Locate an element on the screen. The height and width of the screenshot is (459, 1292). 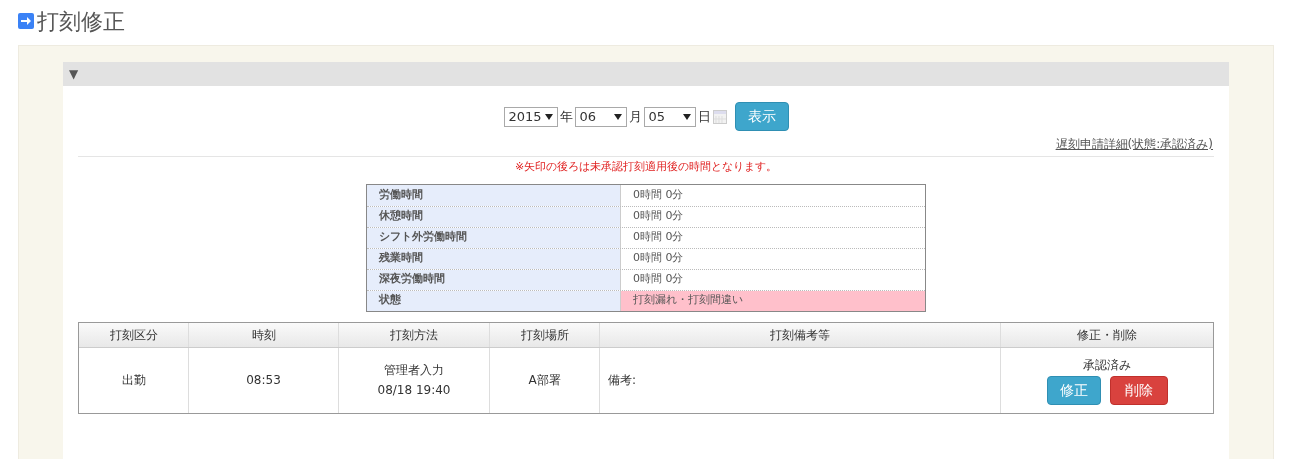
summary-label: 状態 is located at coordinates (494, 300).